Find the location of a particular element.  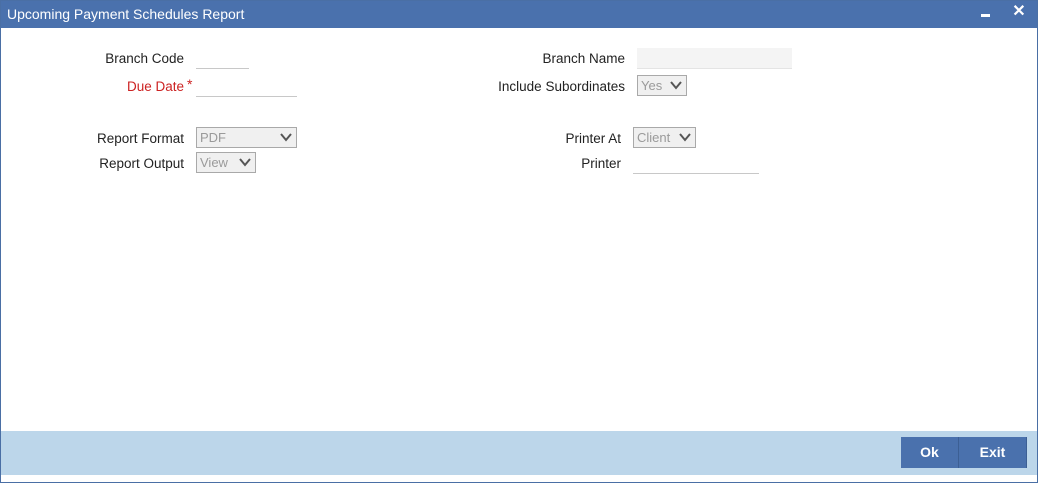

include-subordinates-value: Yes is located at coordinates (652, 85).